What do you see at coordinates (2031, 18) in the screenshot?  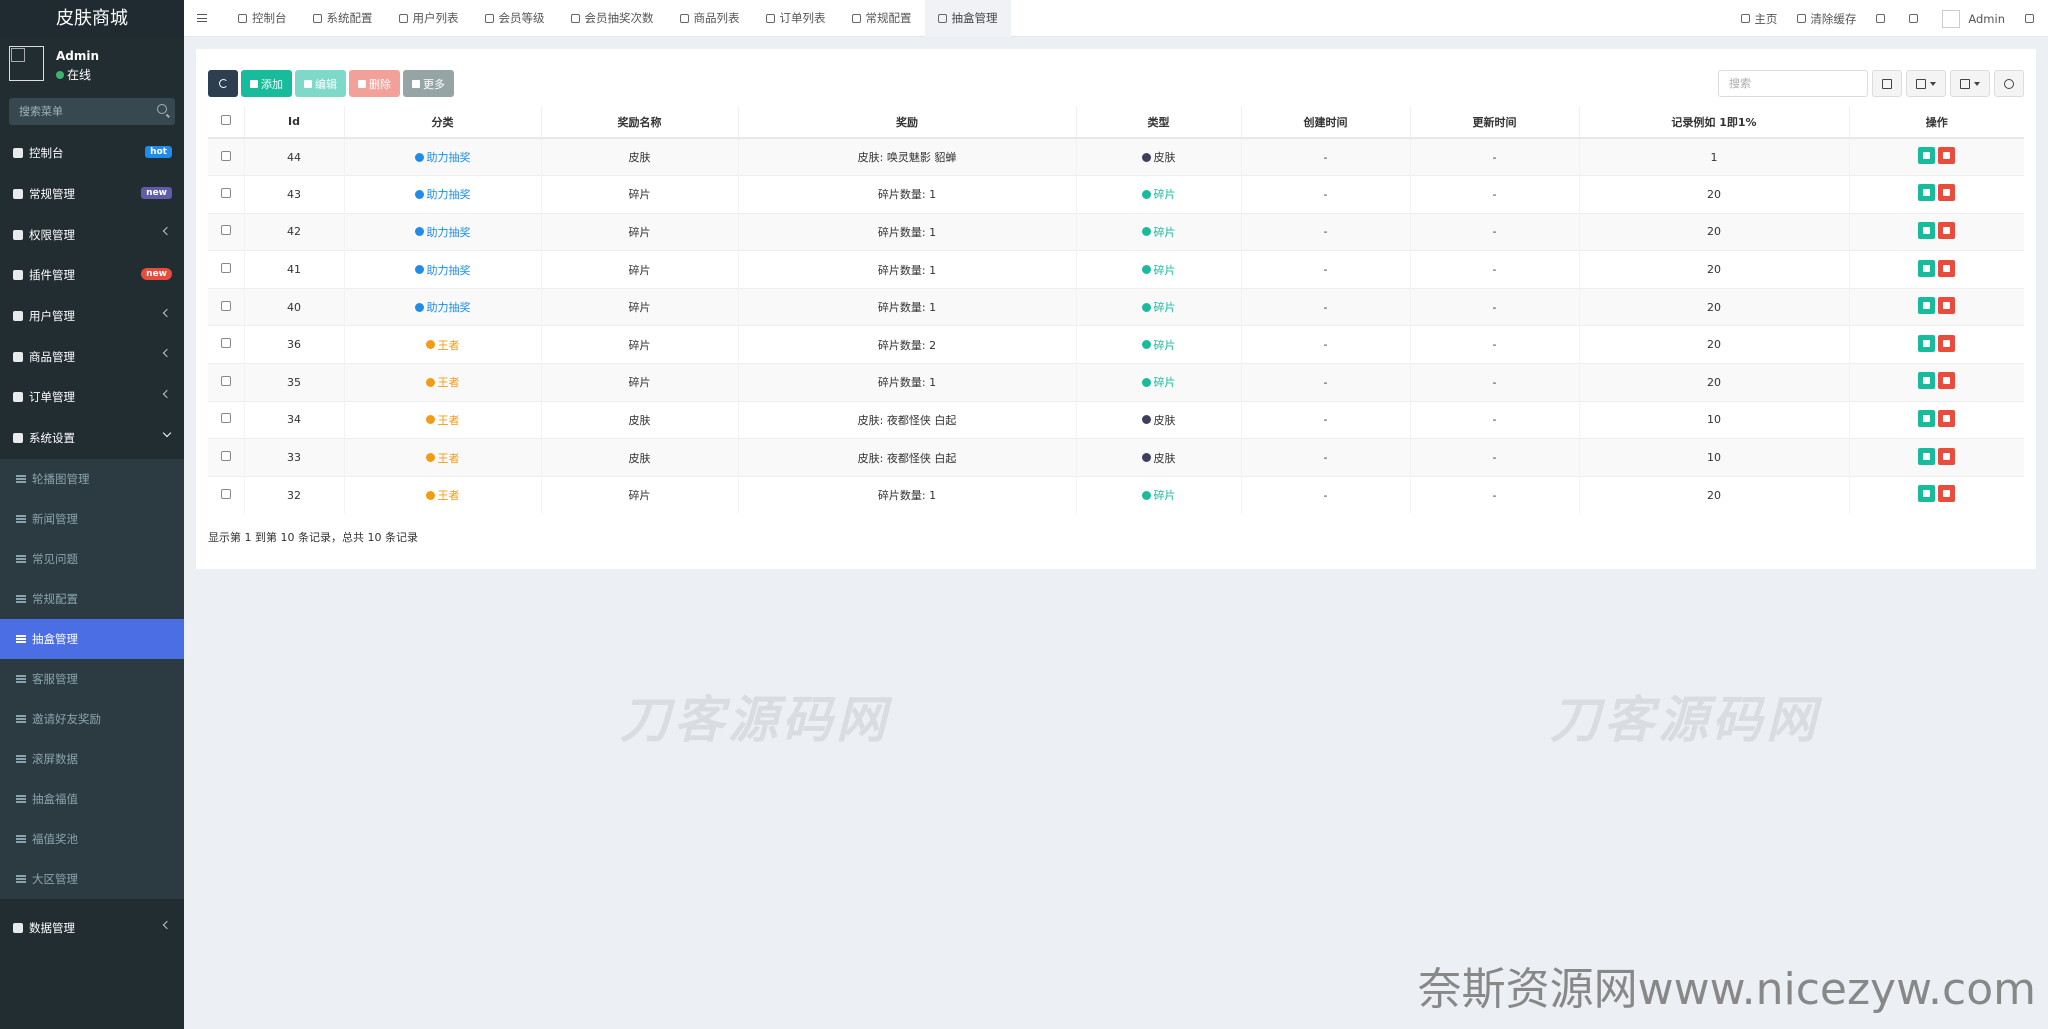 I see `settings-button` at bounding box center [2031, 18].